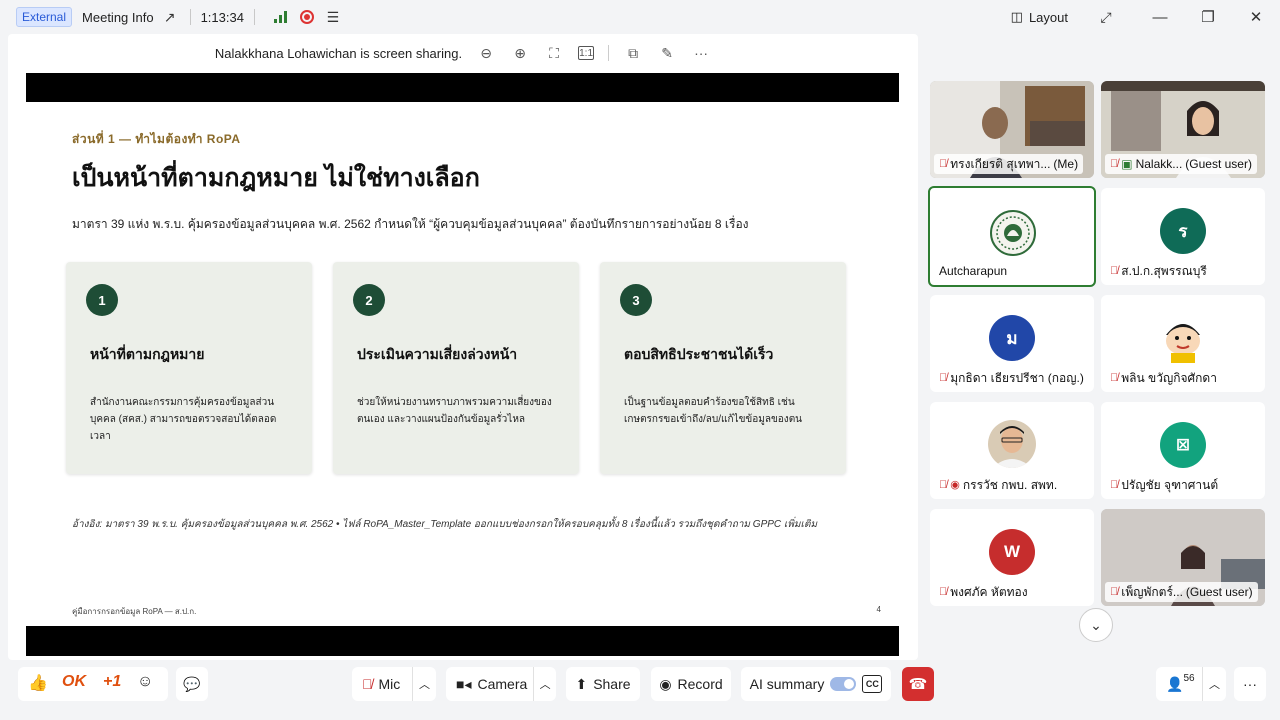 The width and height of the screenshot is (1280, 720). What do you see at coordinates (1012, 343) in the screenshot?
I see `participant-tile: ม 🎙̸ มุกธิดา เธียรปรีชา (กอญ.)` at bounding box center [1012, 343].